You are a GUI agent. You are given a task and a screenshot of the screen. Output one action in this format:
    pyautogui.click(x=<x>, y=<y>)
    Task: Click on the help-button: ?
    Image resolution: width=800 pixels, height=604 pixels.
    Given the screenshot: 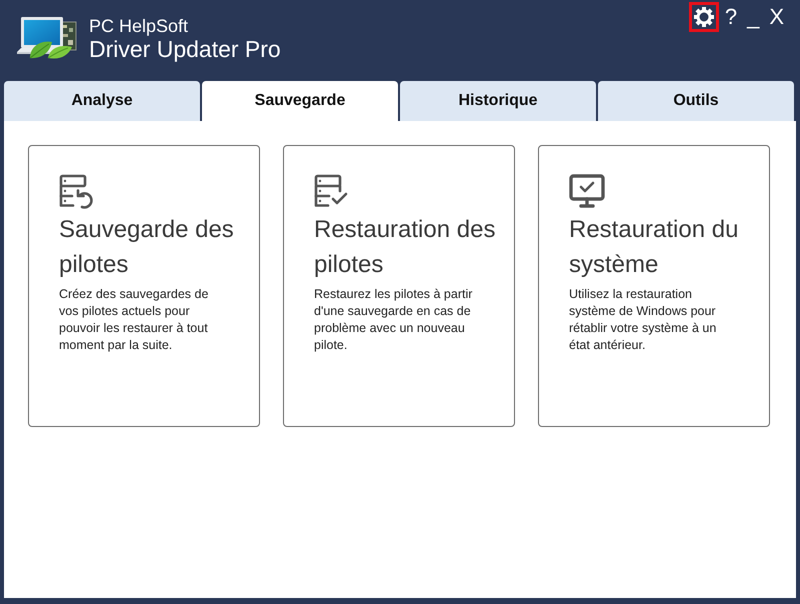 What is the action you would take?
    pyautogui.click(x=731, y=17)
    